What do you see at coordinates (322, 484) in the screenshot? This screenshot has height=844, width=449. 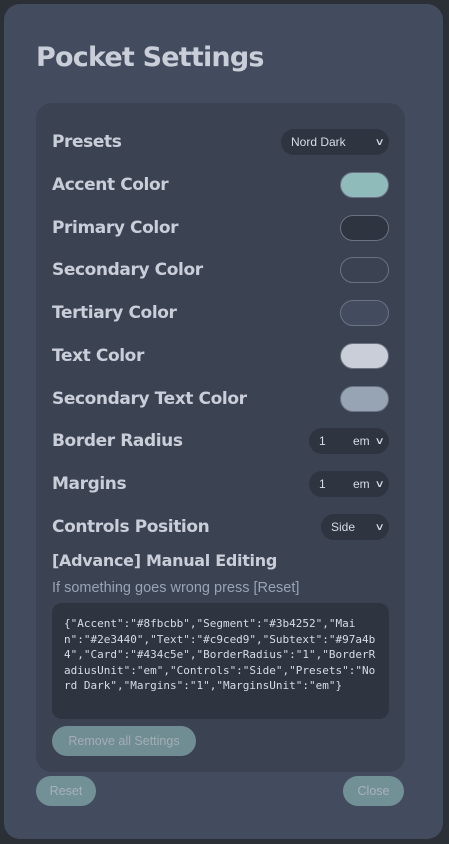 I see `margins-value: 1` at bounding box center [322, 484].